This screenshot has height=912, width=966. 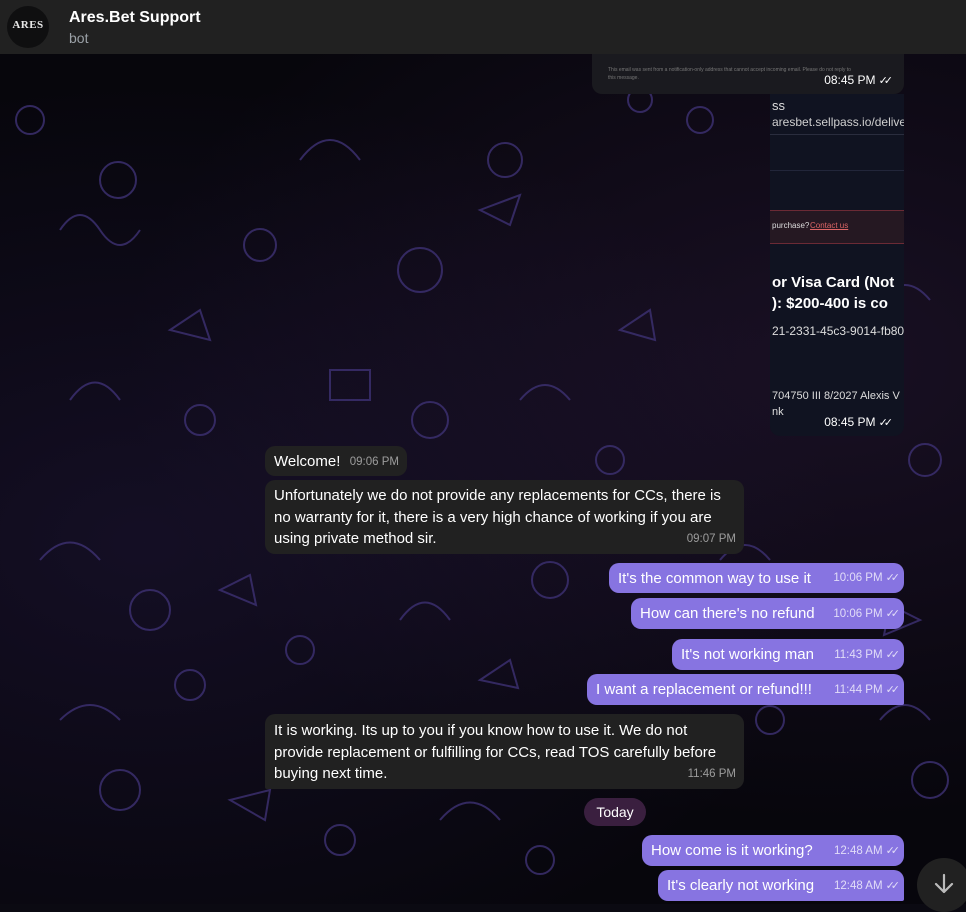 What do you see at coordinates (714, 578) in the screenshot?
I see `message-text: It's the common way to use it` at bounding box center [714, 578].